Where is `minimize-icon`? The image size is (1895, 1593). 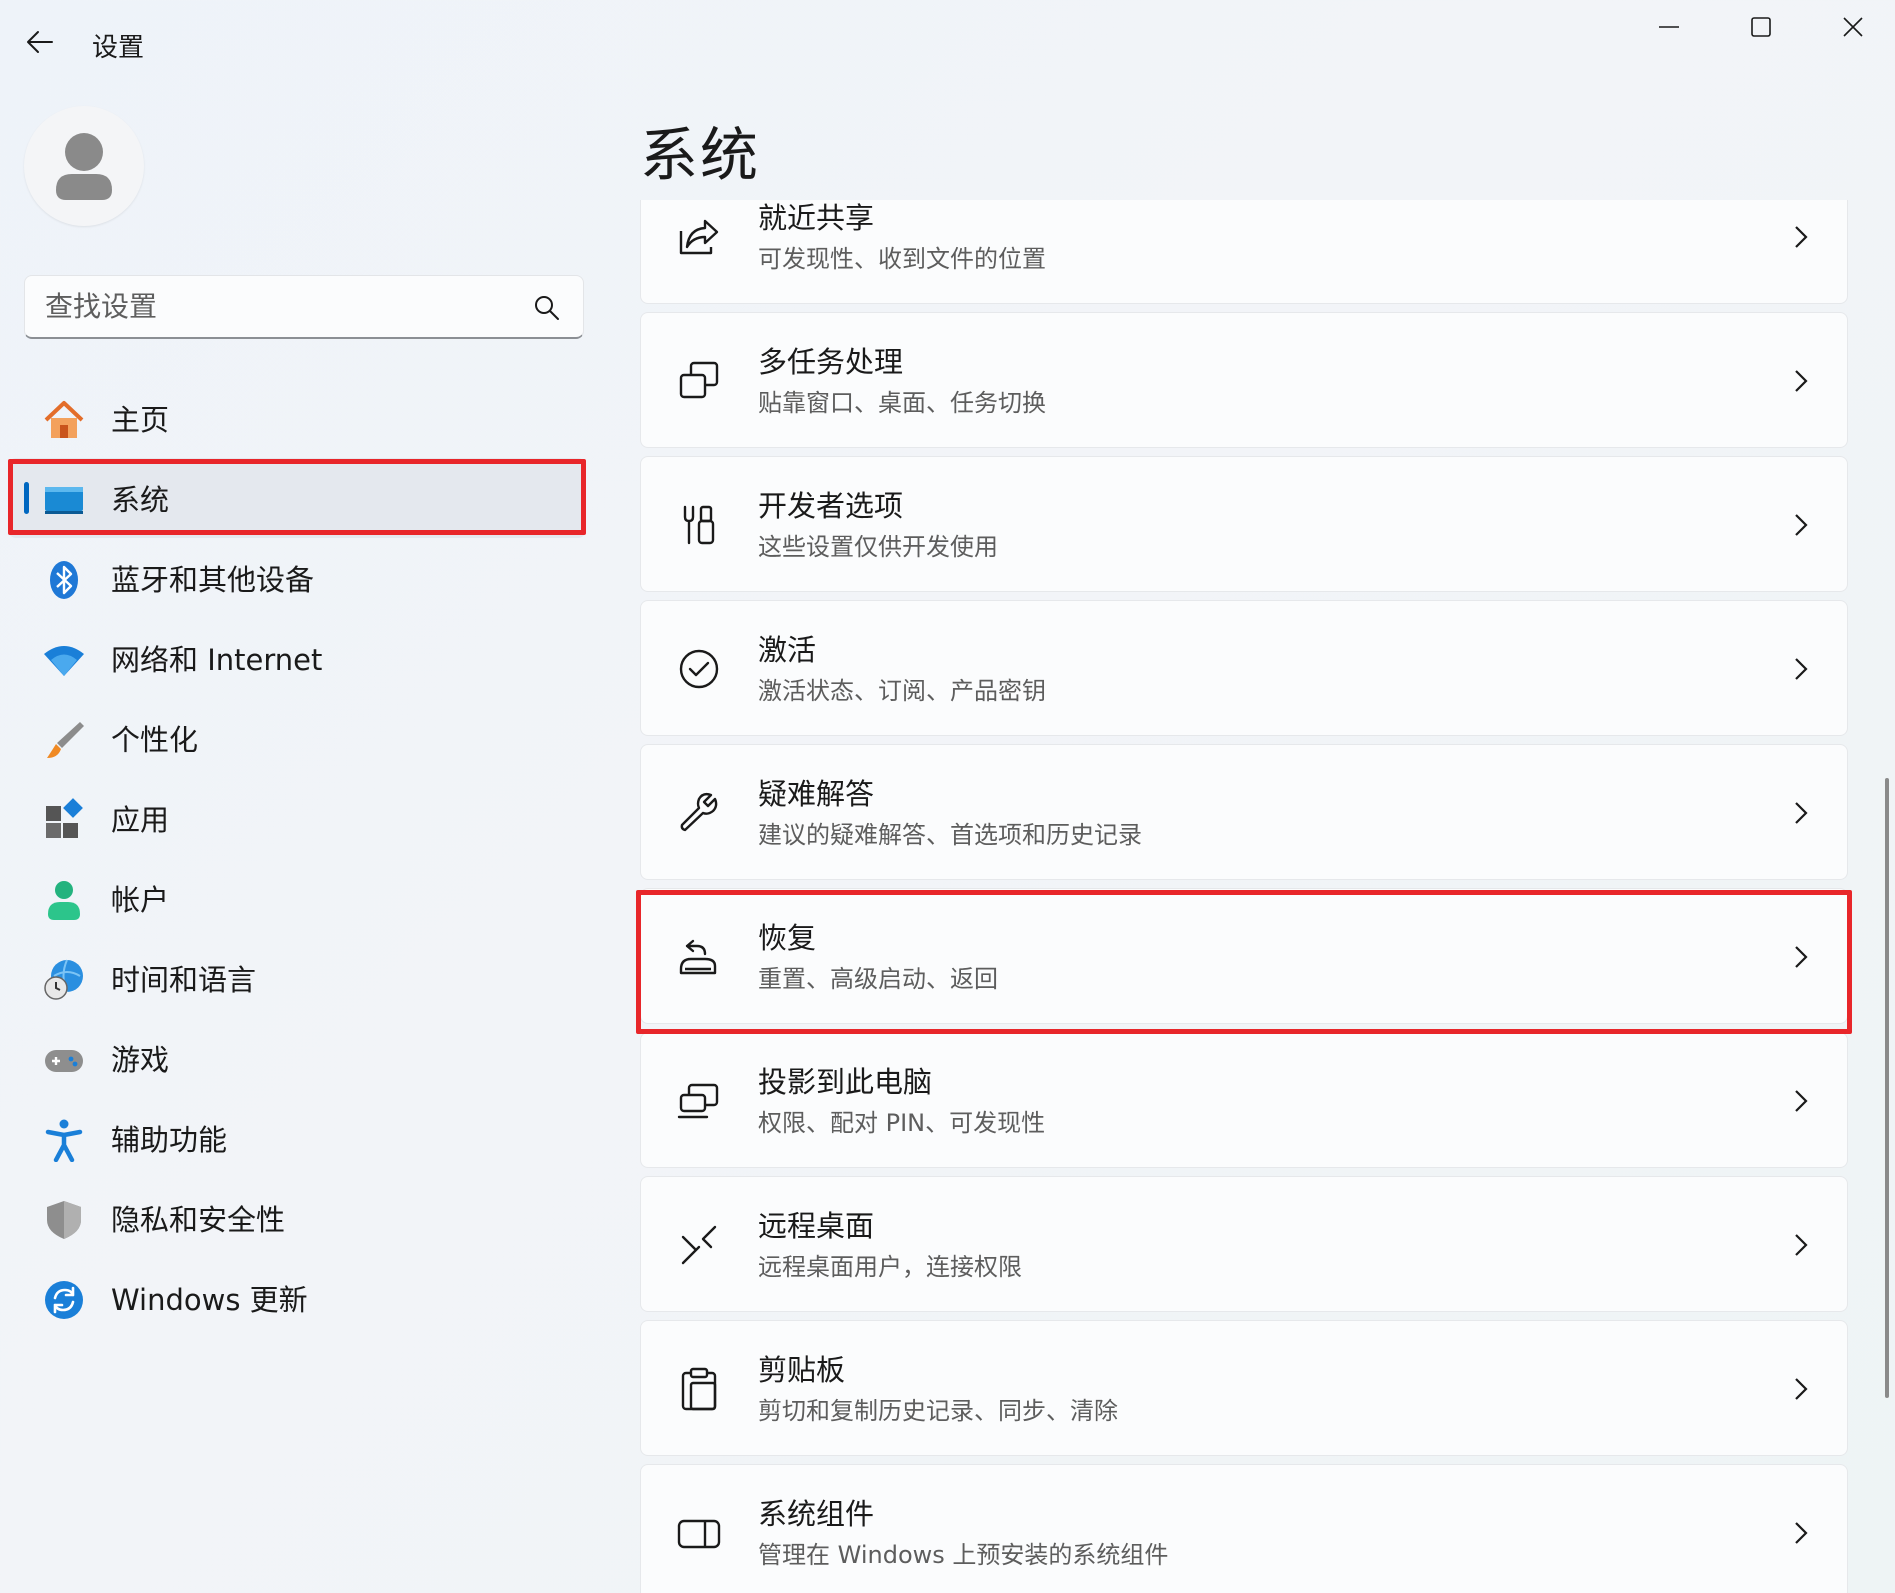
minimize-icon is located at coordinates (1669, 27).